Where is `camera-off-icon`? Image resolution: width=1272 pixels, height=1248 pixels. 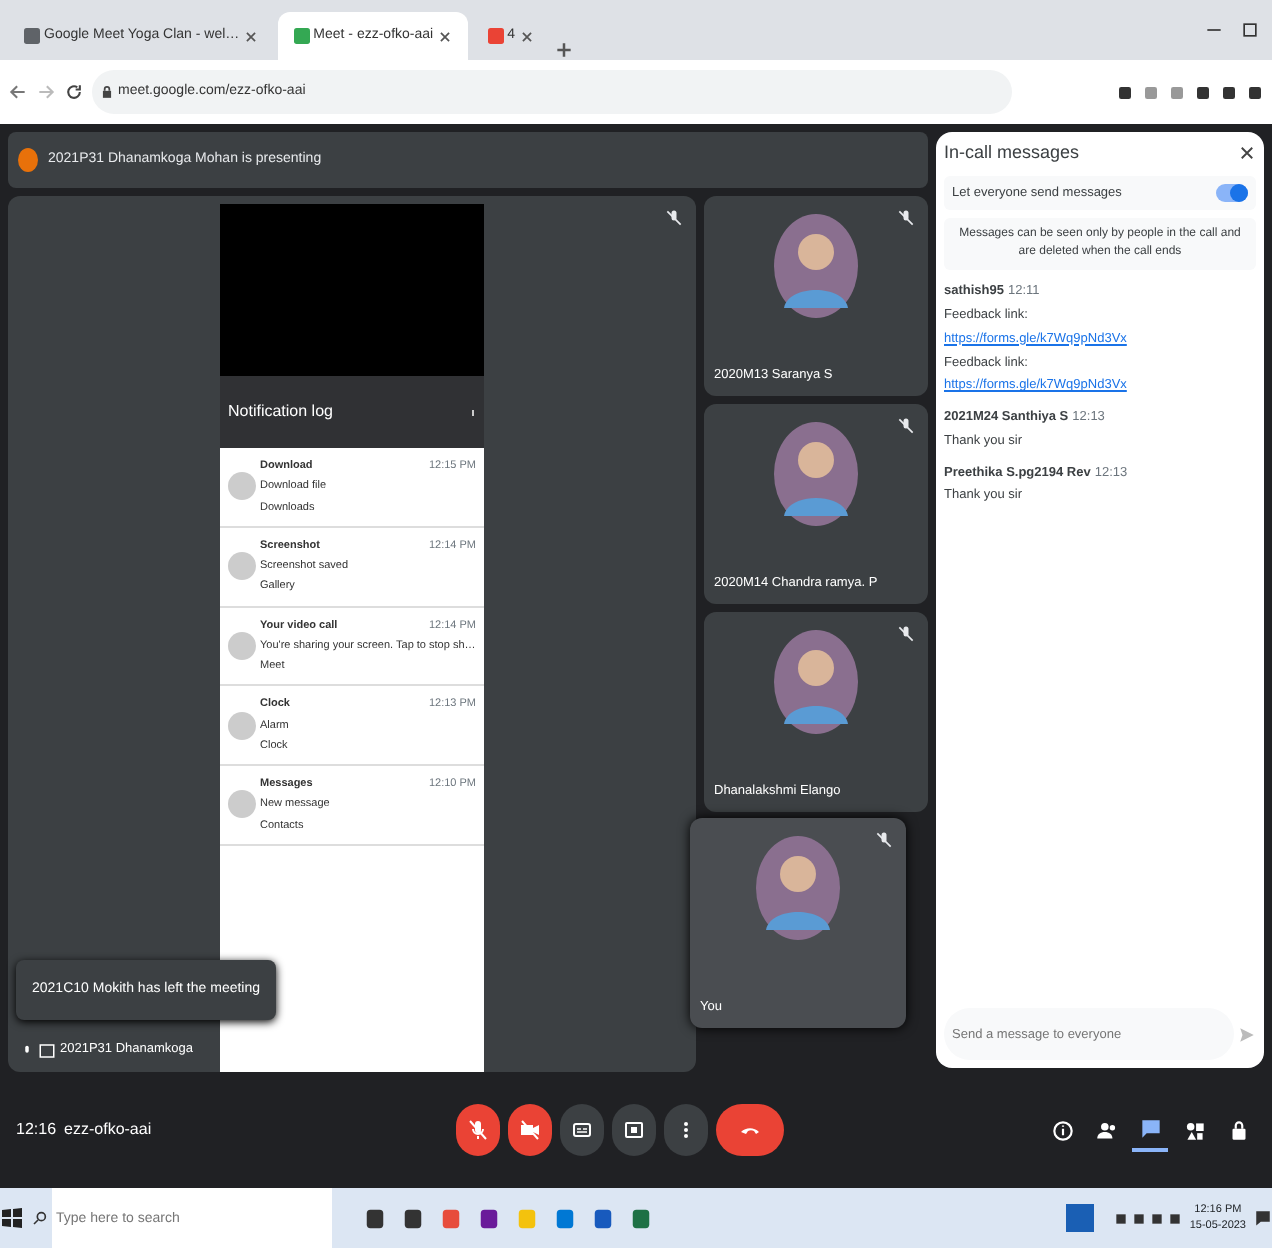 camera-off-icon is located at coordinates (530, 1130).